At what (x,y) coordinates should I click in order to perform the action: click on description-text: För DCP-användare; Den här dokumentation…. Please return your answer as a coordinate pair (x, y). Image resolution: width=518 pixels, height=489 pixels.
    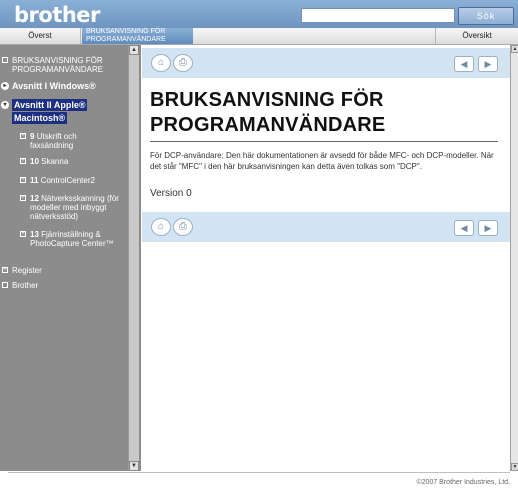
    Looking at the image, I should click on (322, 161).